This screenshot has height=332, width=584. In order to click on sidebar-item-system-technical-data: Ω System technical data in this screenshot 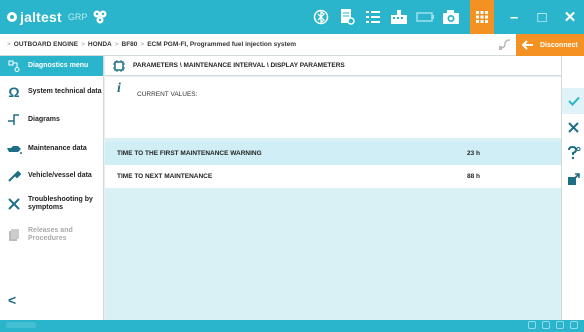, I will do `click(51, 91)`.